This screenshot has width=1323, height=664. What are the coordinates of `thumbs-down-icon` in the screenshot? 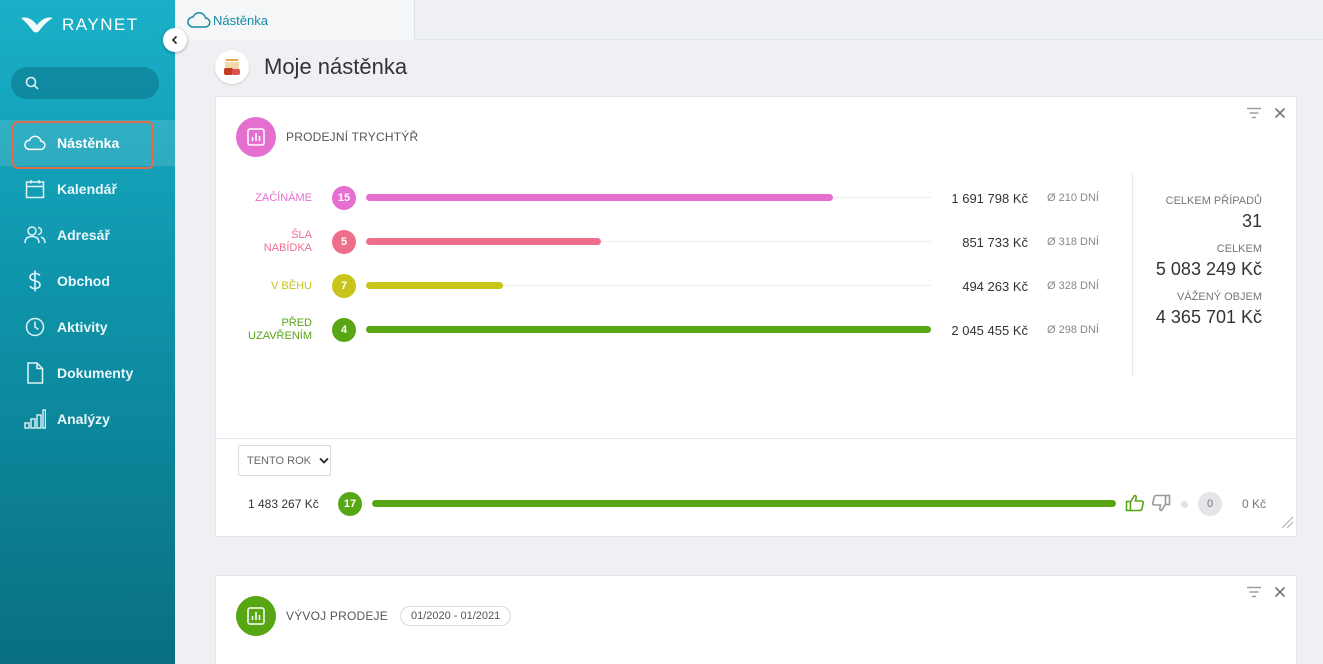 It's located at (1161, 505).